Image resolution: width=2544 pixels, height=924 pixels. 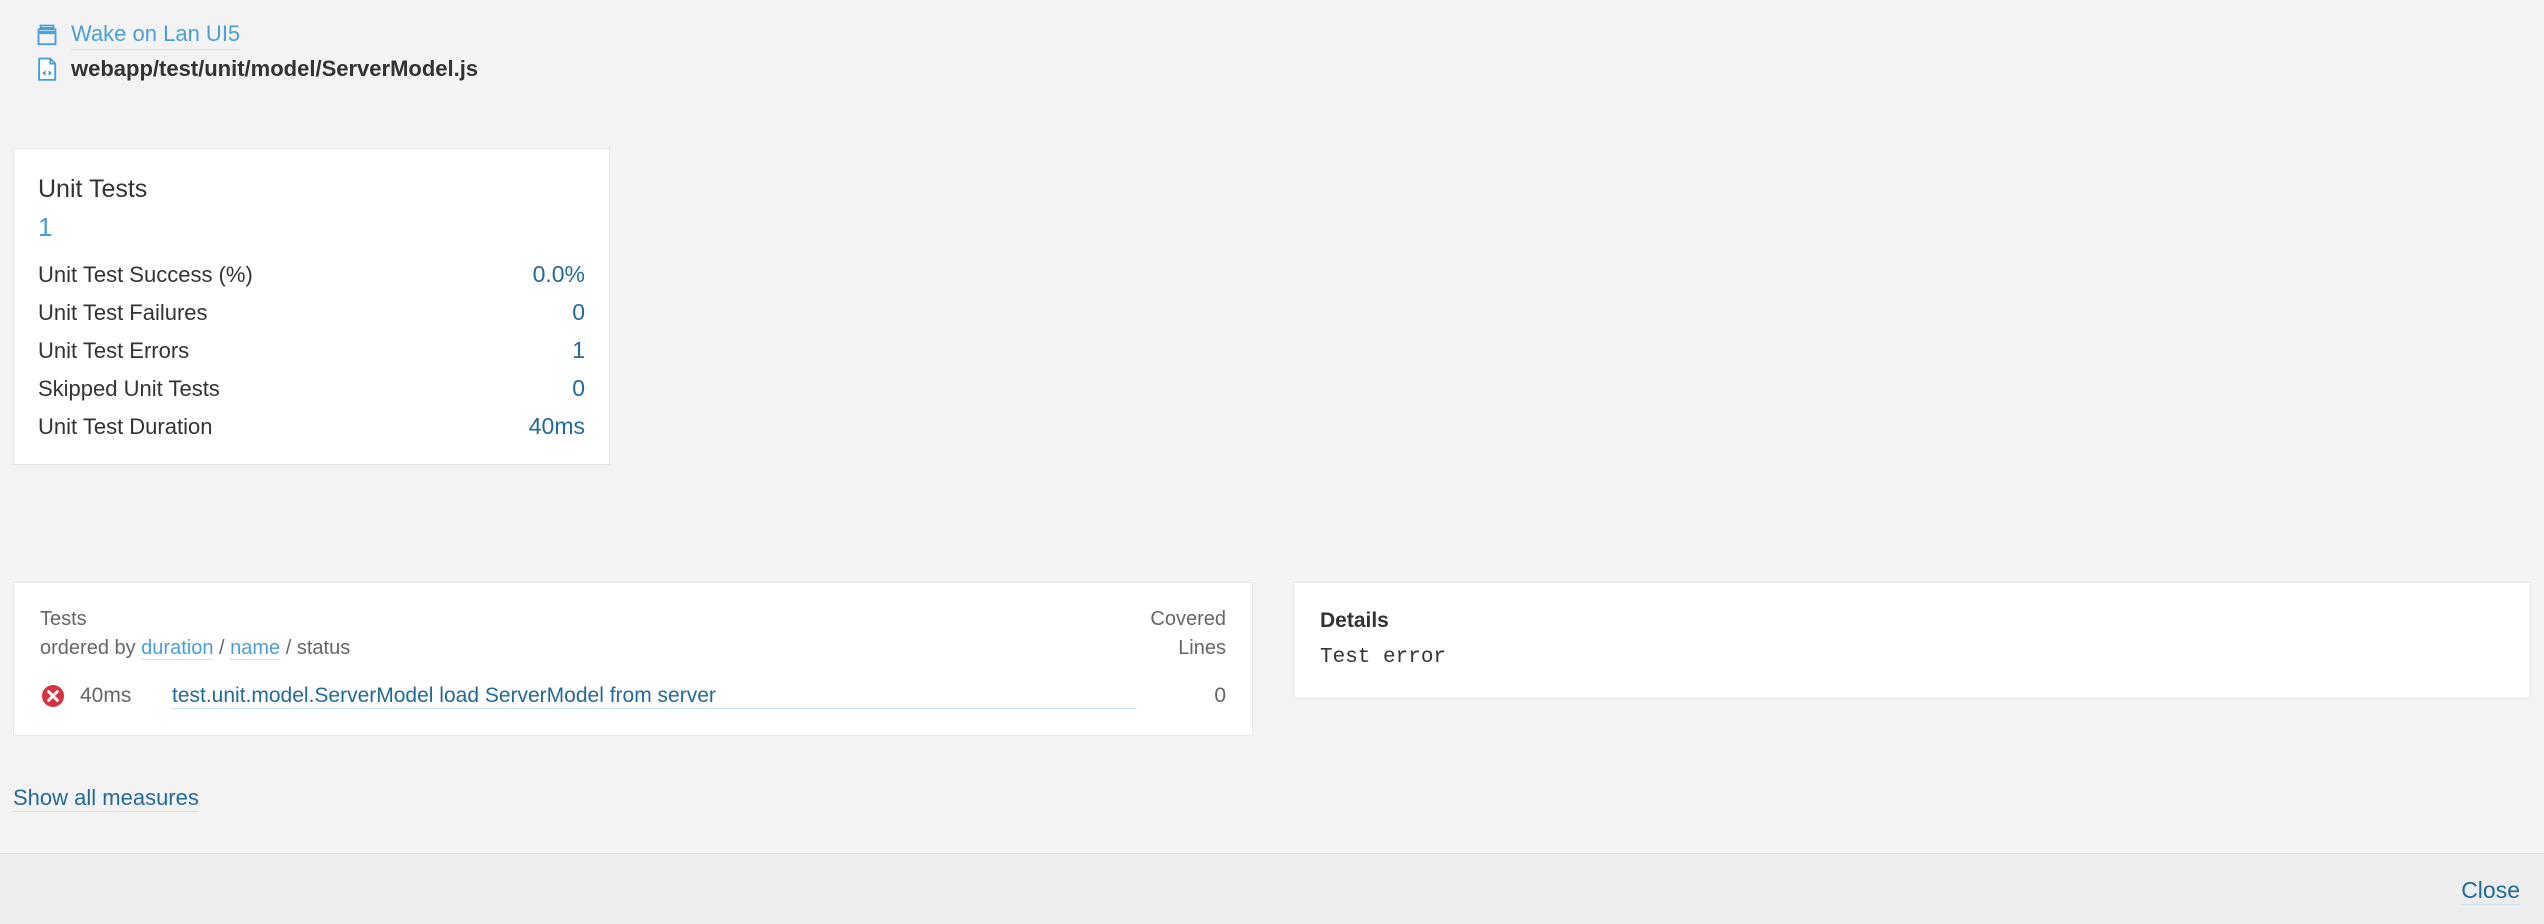 I want to click on code-file-icon, so click(x=47, y=69).